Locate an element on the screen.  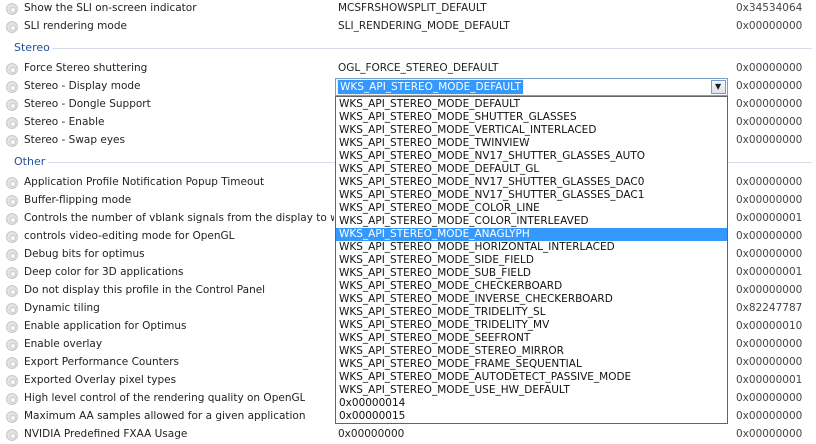
setting-name: Show the SLI on-screen indicator is located at coordinates (110, 8).